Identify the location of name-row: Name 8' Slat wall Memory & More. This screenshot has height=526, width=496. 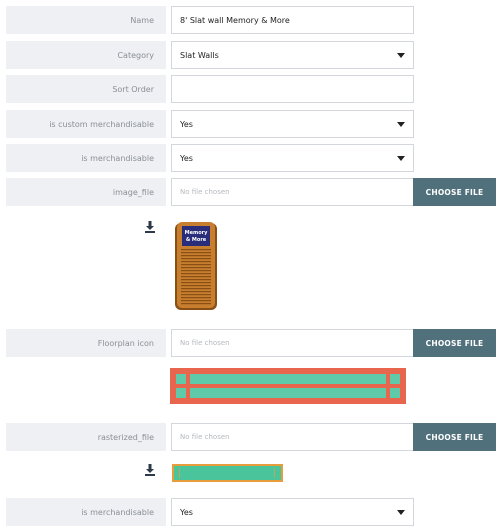
(251, 20).